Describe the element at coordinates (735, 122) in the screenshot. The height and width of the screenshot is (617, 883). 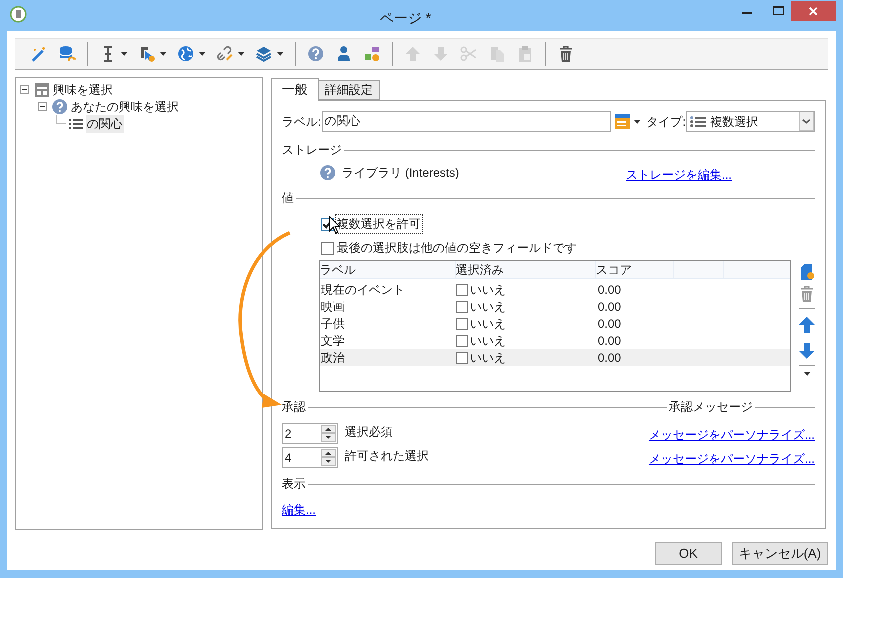
I see `type-value: 複数選択` at that location.